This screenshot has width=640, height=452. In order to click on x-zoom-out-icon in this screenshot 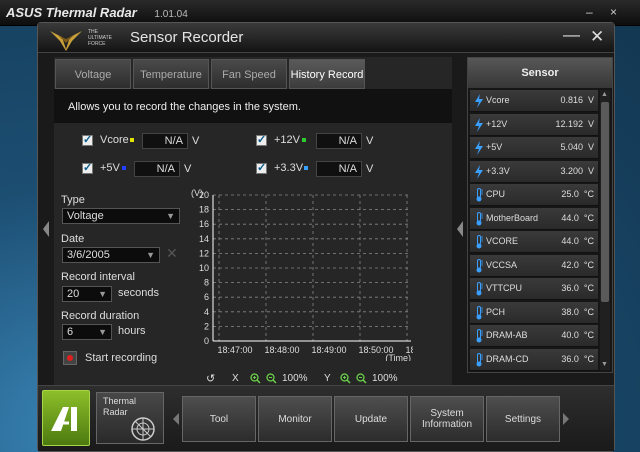, I will do `click(271, 378)`.